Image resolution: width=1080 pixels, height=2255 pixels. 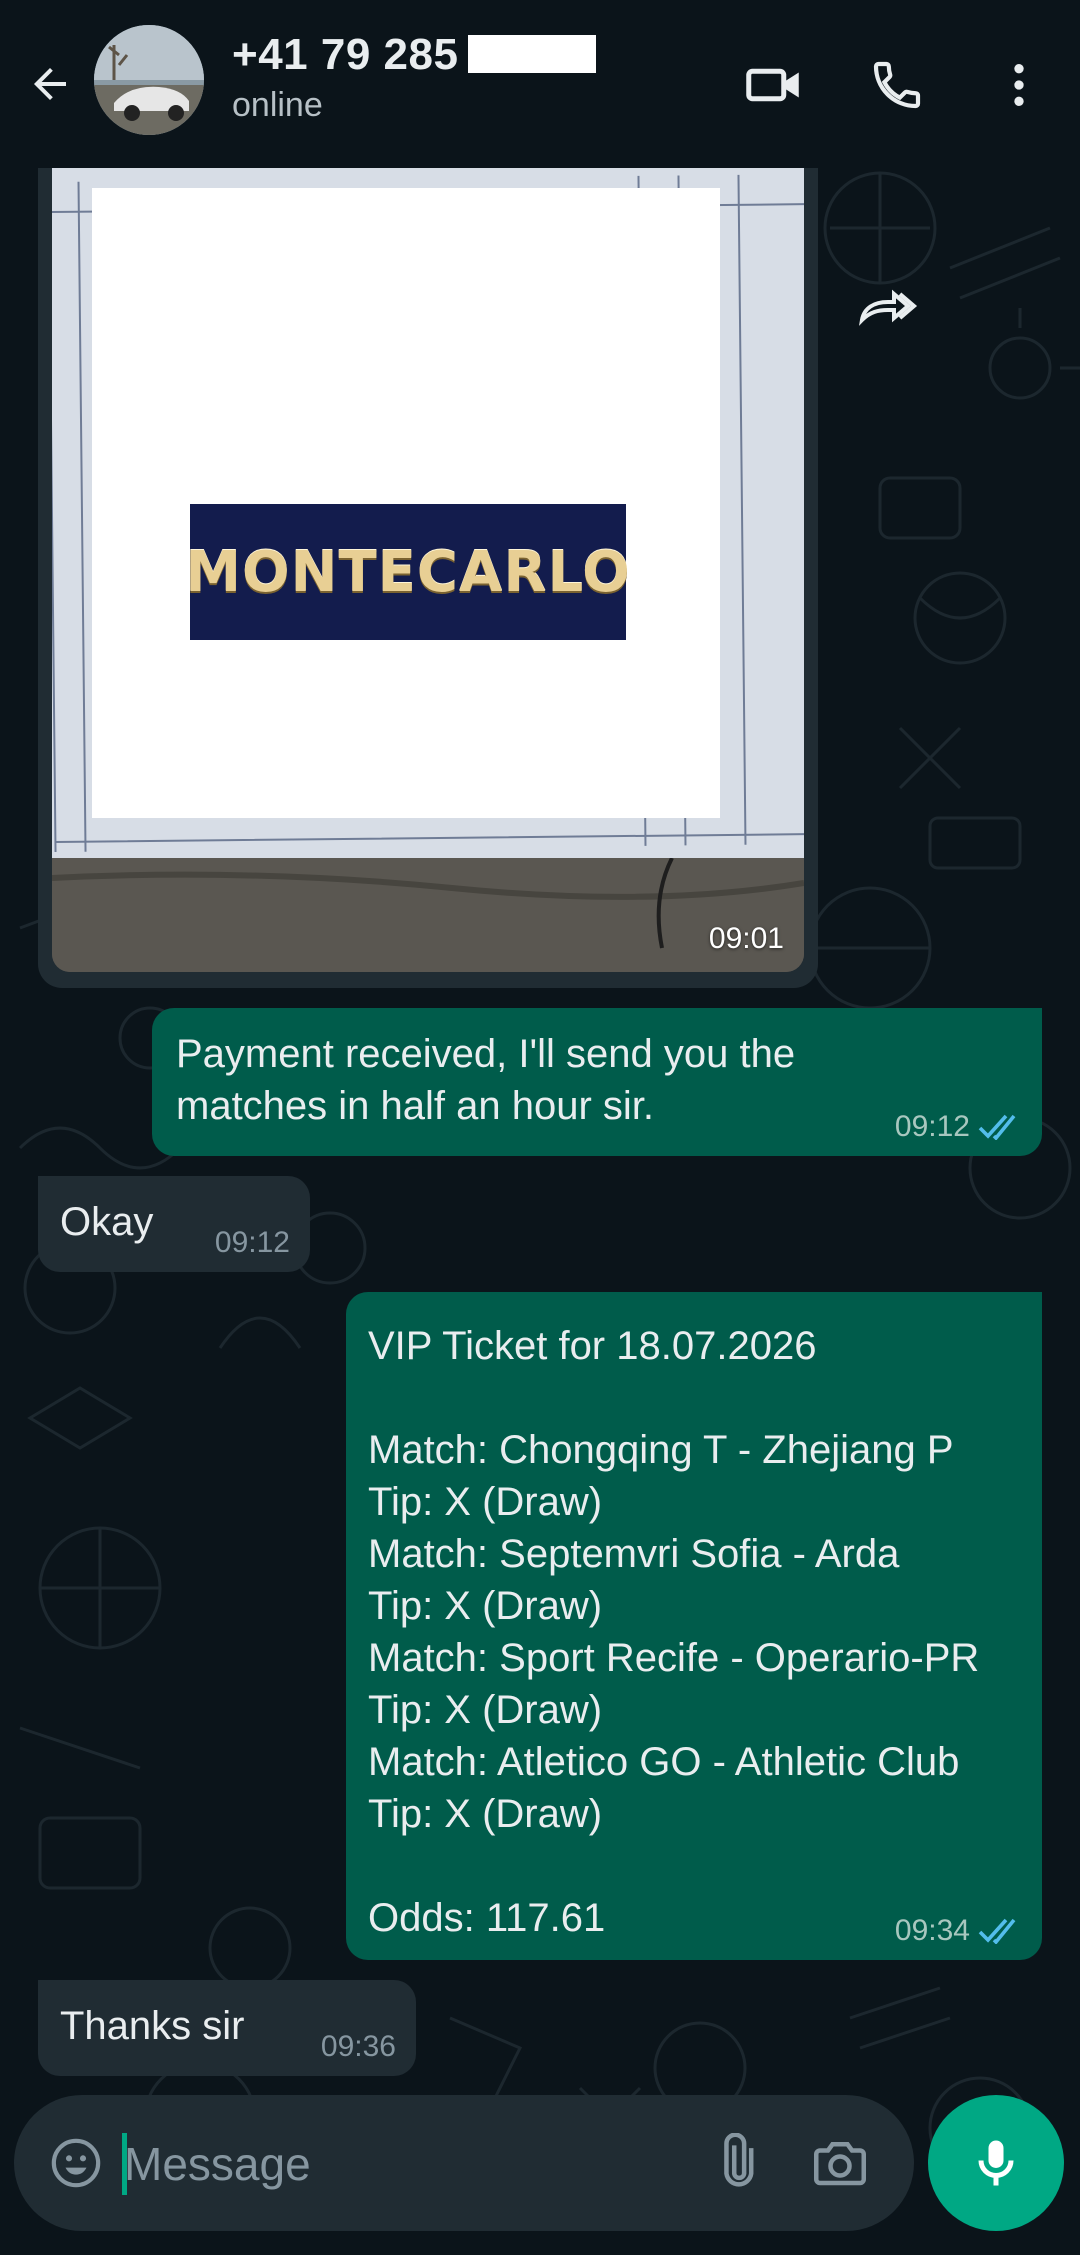 What do you see at coordinates (932, 1930) in the screenshot?
I see `message-time: 09:34` at bounding box center [932, 1930].